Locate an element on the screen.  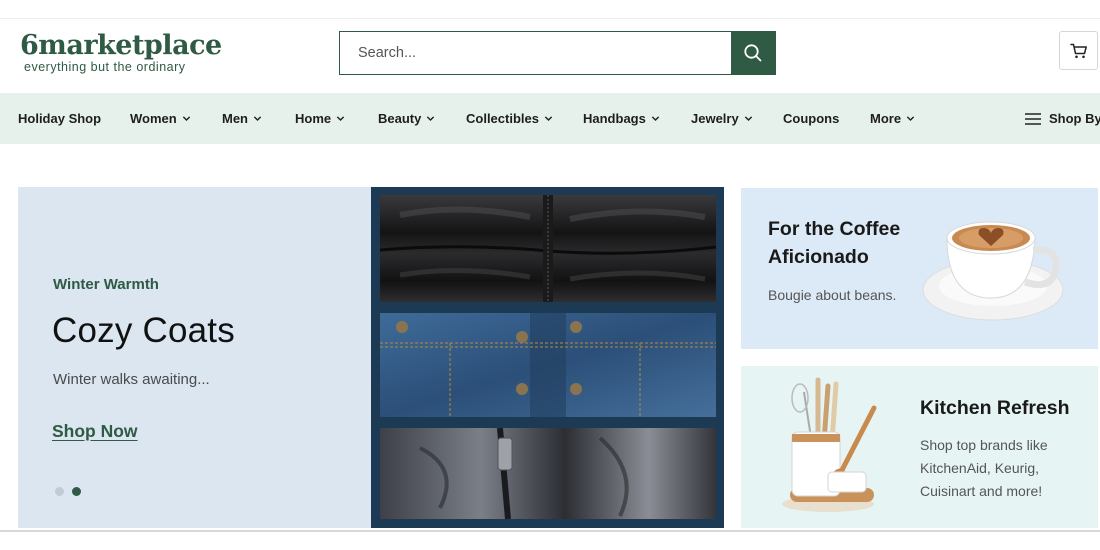
nav-item-label: Holiday Shop is located at coordinates (60, 118).